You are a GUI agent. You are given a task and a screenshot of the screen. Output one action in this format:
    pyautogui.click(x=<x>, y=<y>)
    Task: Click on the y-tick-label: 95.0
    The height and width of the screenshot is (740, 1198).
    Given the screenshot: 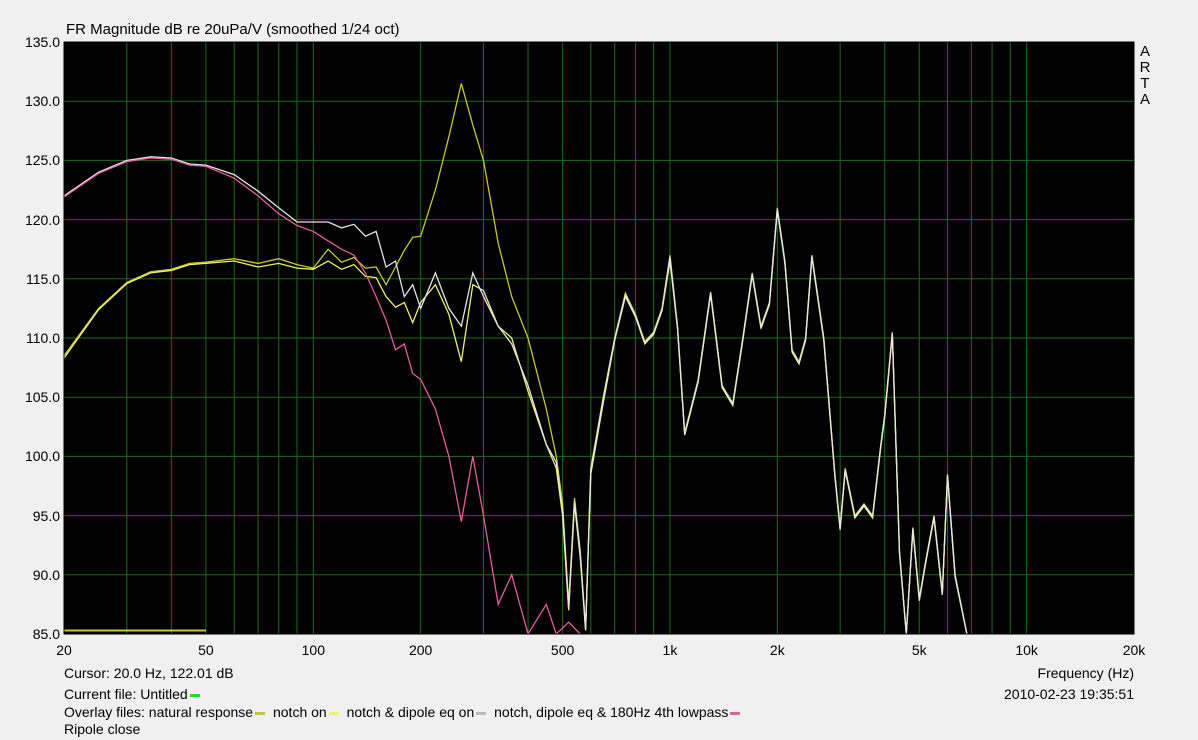 What is the action you would take?
    pyautogui.click(x=46, y=515)
    